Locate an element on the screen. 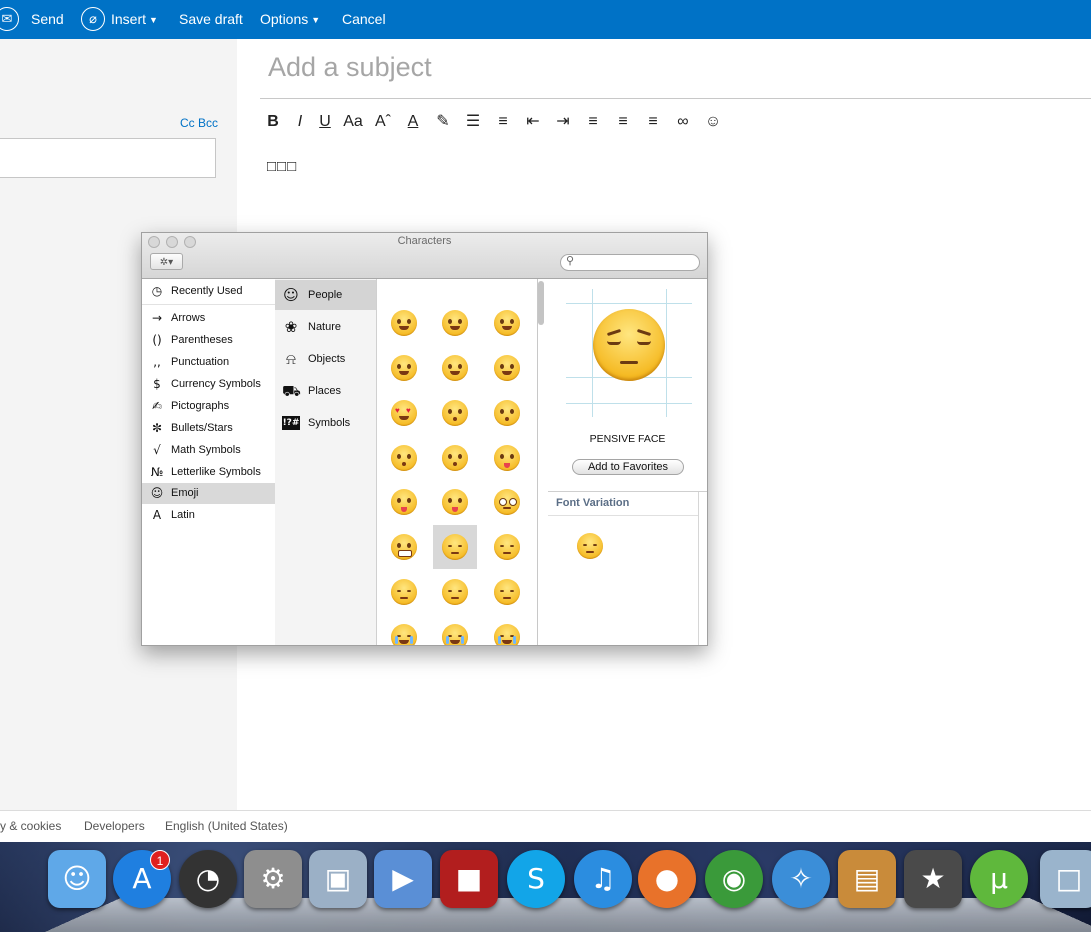 The image size is (1091, 932). category-item: $ Currency Symbols is located at coordinates (208, 384).